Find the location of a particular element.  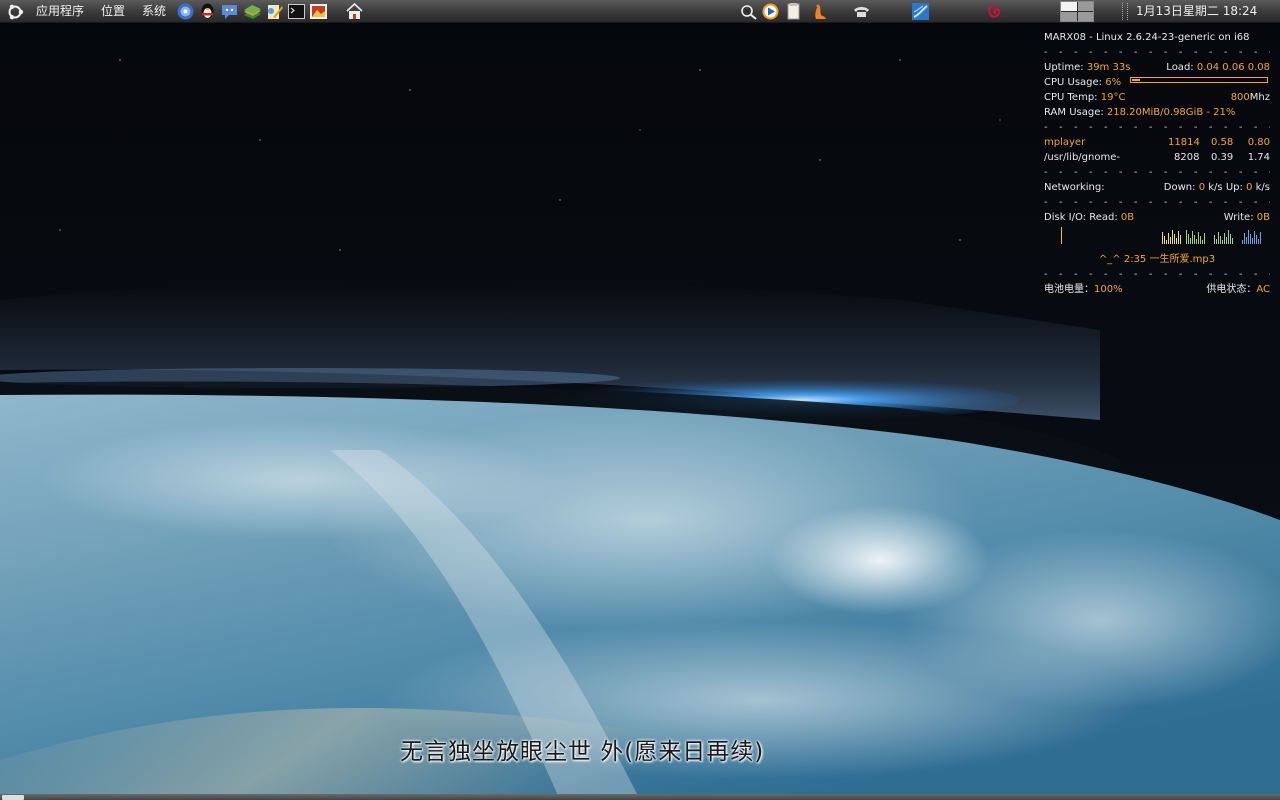

power-value: AC is located at coordinates (1263, 289).